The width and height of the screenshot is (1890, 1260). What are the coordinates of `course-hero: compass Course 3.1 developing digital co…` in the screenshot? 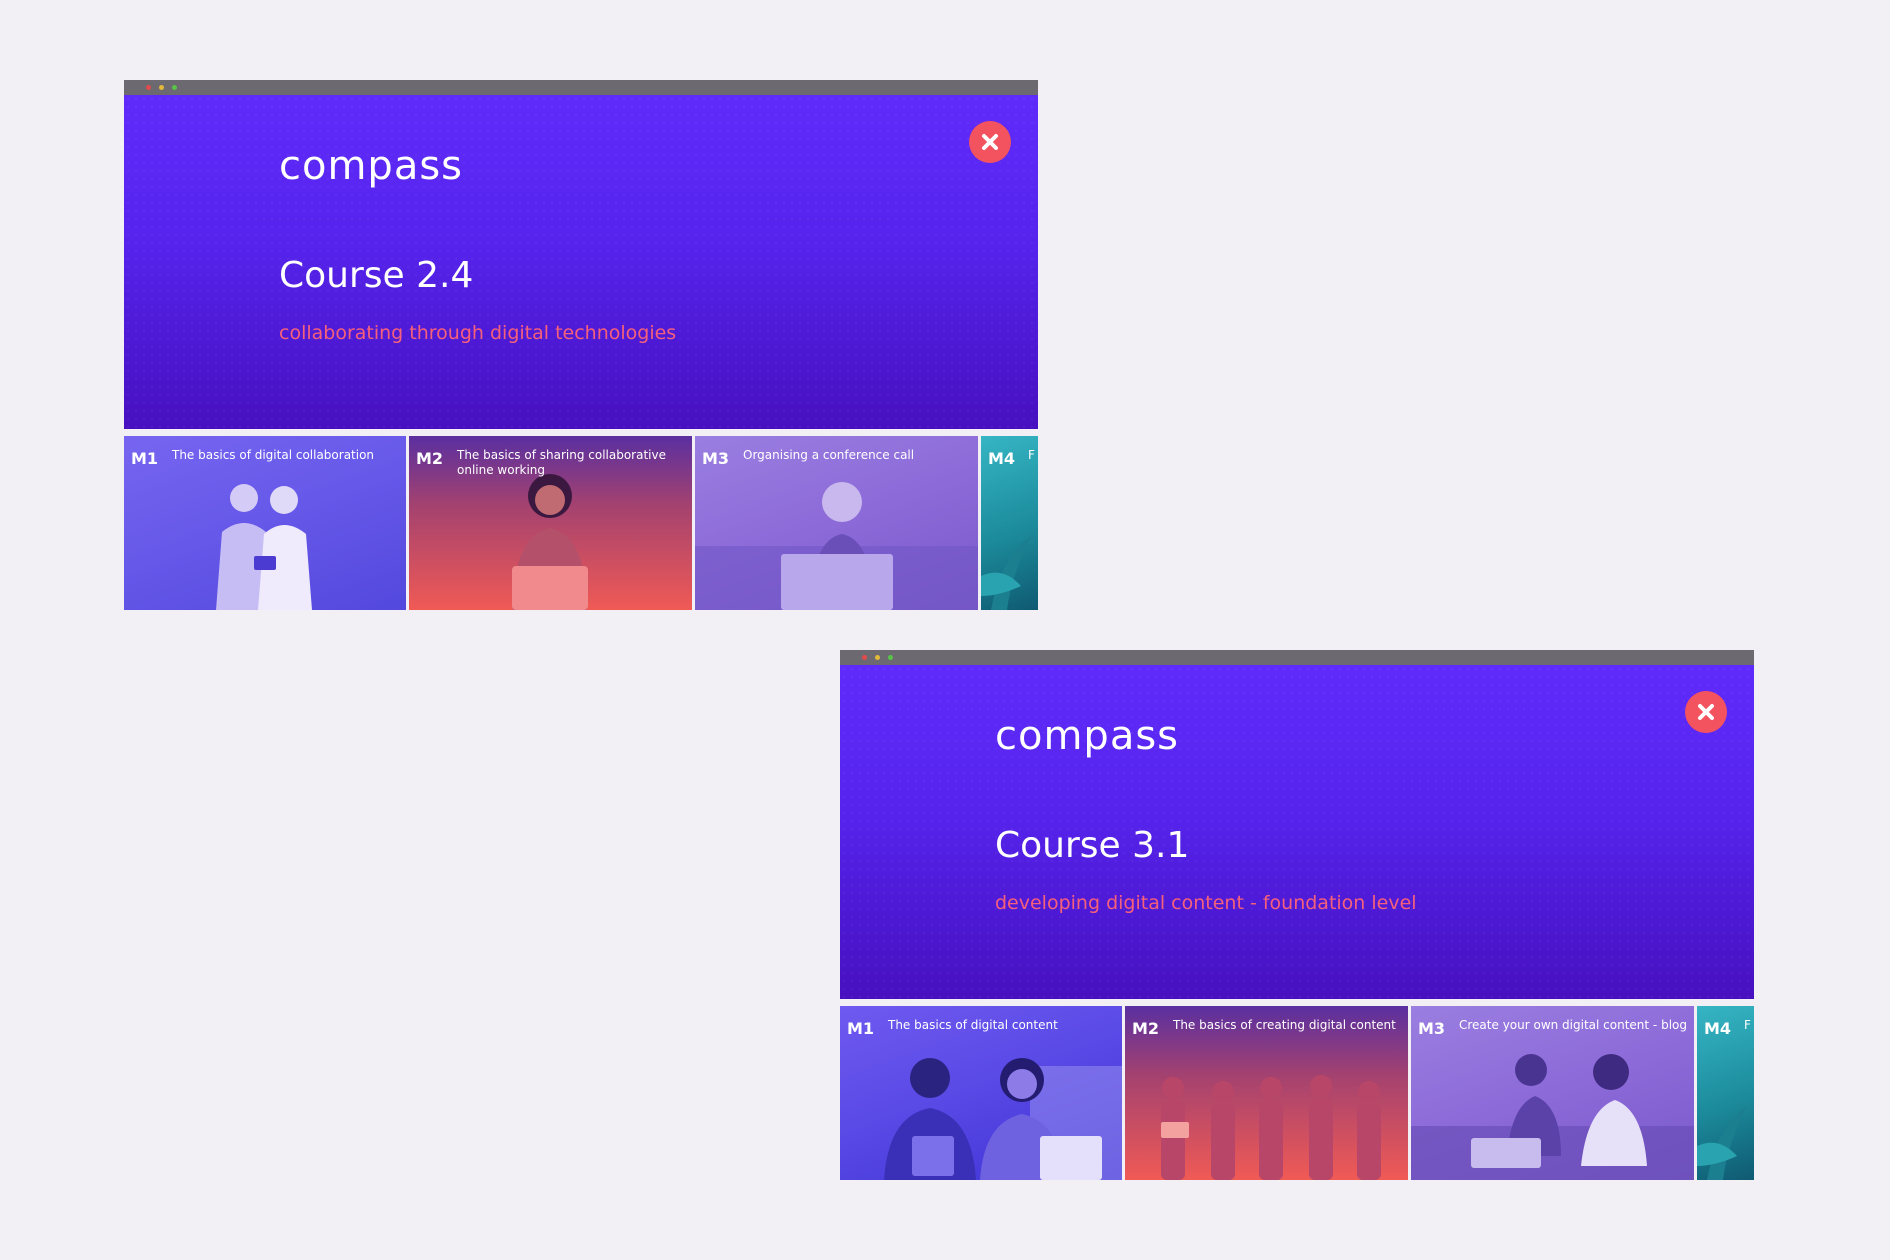 It's located at (1297, 832).